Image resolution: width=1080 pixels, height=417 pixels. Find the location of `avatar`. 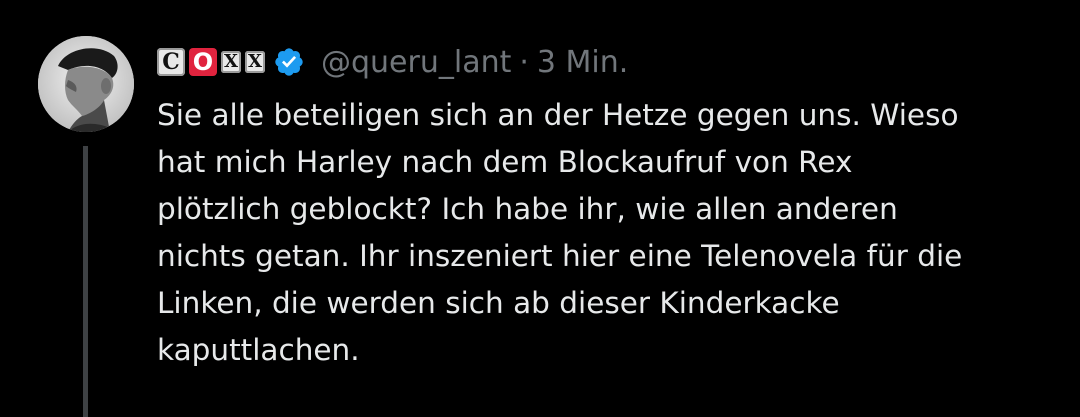

avatar is located at coordinates (86, 84).